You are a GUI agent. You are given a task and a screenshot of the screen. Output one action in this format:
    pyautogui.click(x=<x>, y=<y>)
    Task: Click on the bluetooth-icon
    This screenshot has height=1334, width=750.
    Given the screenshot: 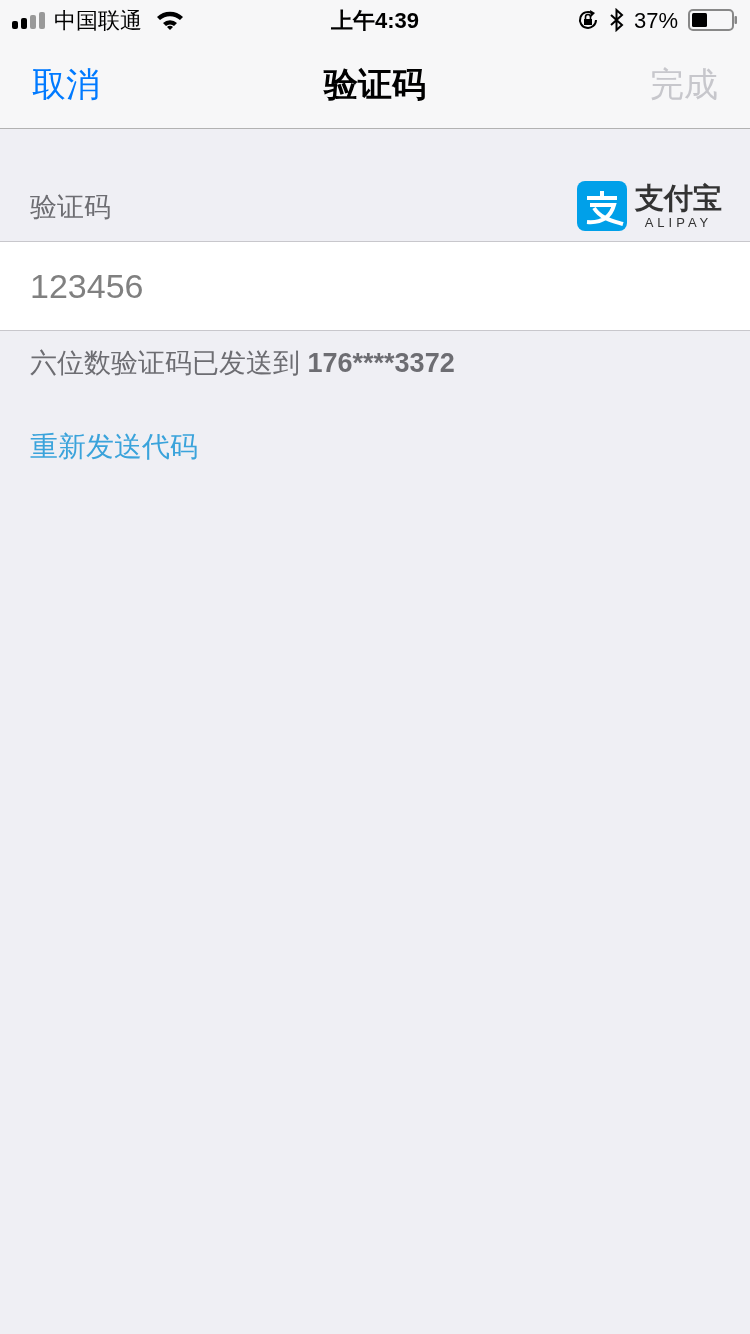 What is the action you would take?
    pyautogui.click(x=616, y=20)
    